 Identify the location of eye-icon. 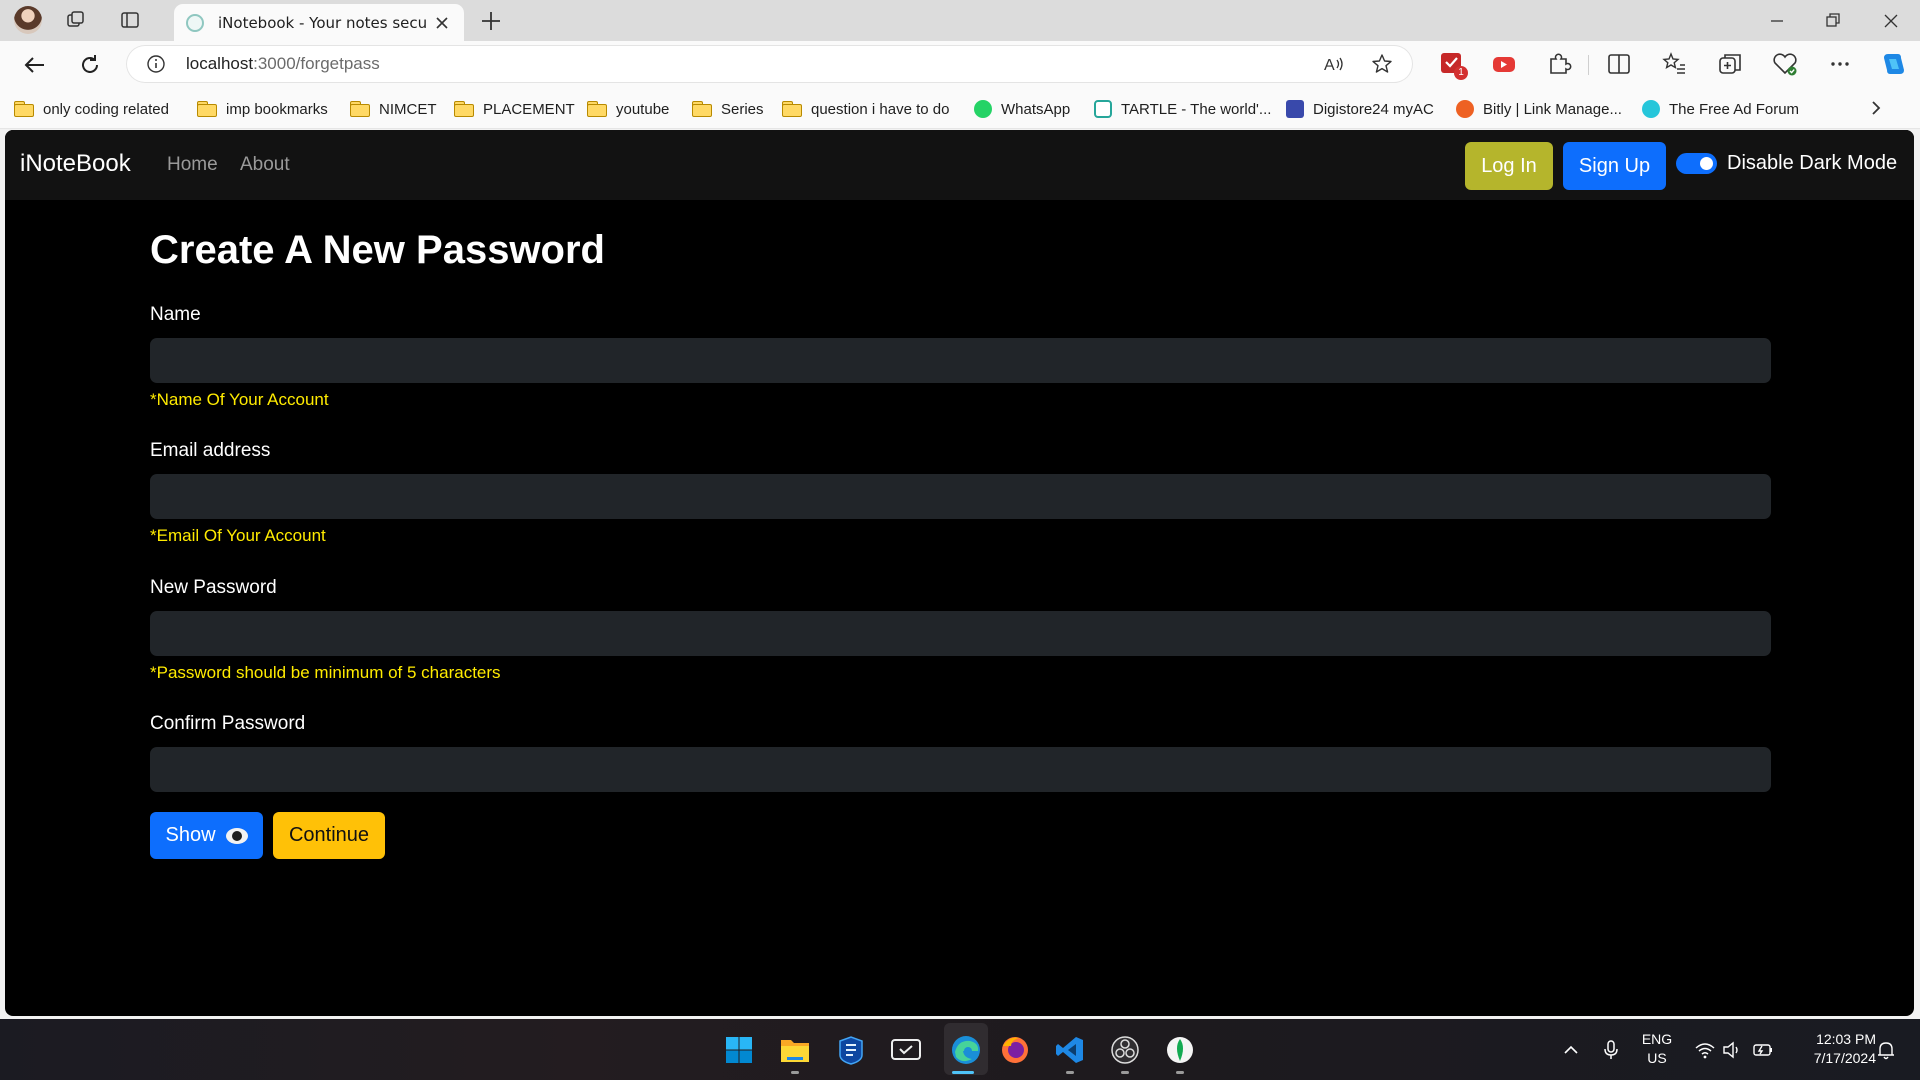
(236, 835).